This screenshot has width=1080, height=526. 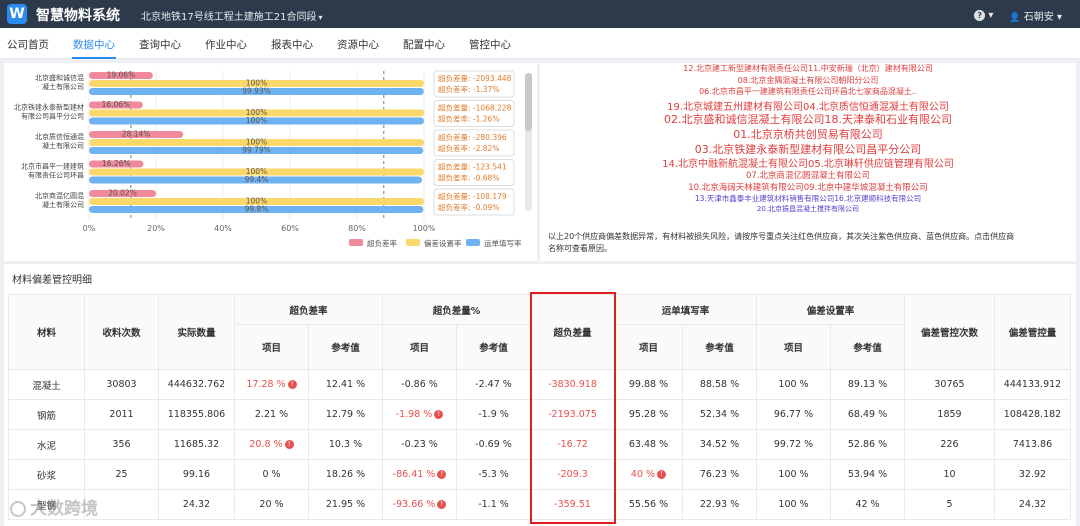 I want to click on legend-label: 运单填写率, so click(x=503, y=243).